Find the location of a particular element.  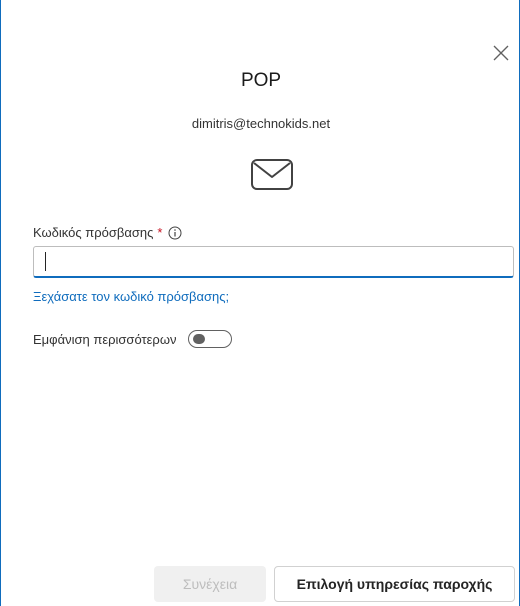

required-marker: * is located at coordinates (160, 232).